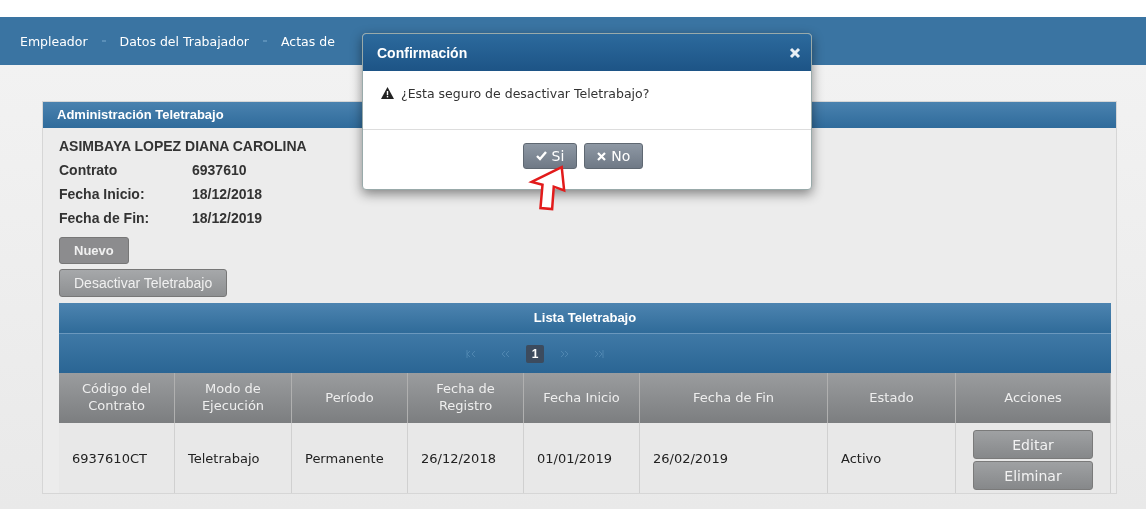  What do you see at coordinates (227, 195) in the screenshot?
I see `field-value: 18/12/2018` at bounding box center [227, 195].